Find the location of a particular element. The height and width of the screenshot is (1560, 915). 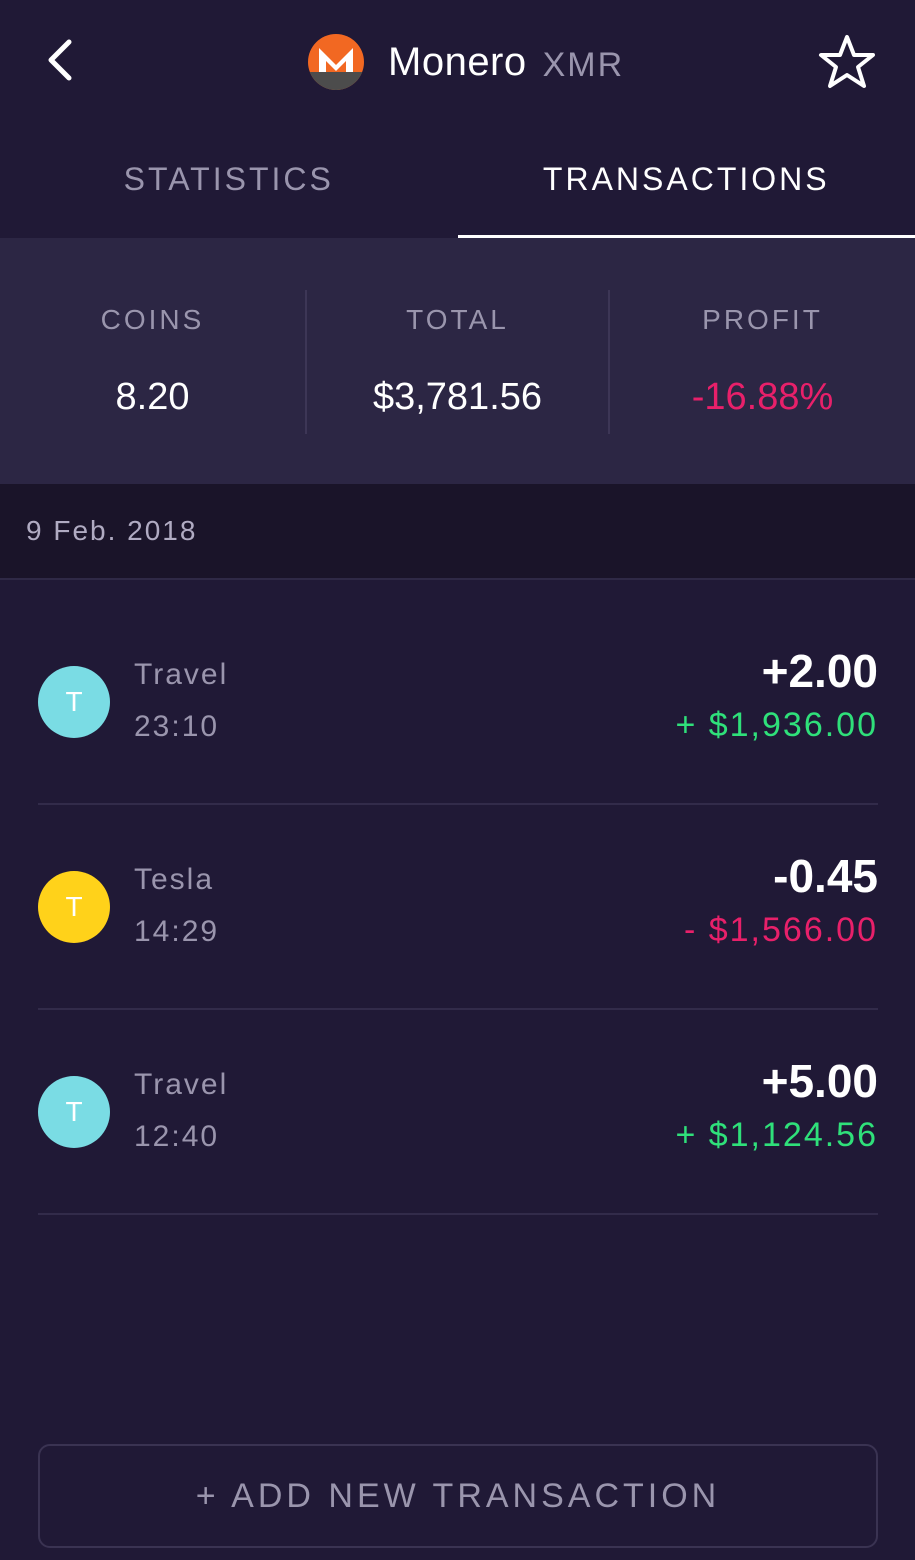

chevron-left-icon is located at coordinates (60, 60).